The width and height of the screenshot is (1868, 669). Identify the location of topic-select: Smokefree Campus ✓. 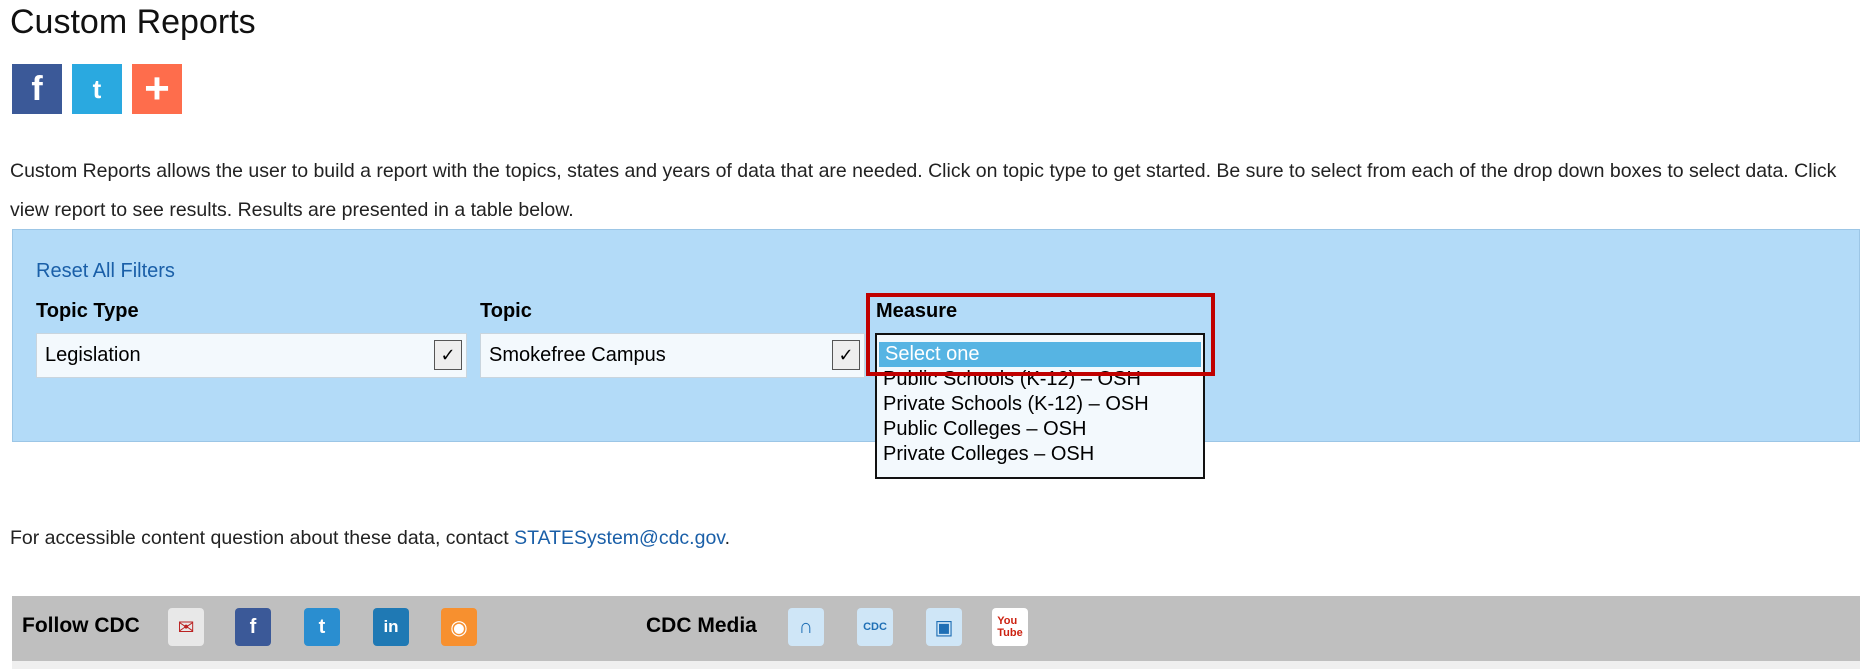
(672, 355).